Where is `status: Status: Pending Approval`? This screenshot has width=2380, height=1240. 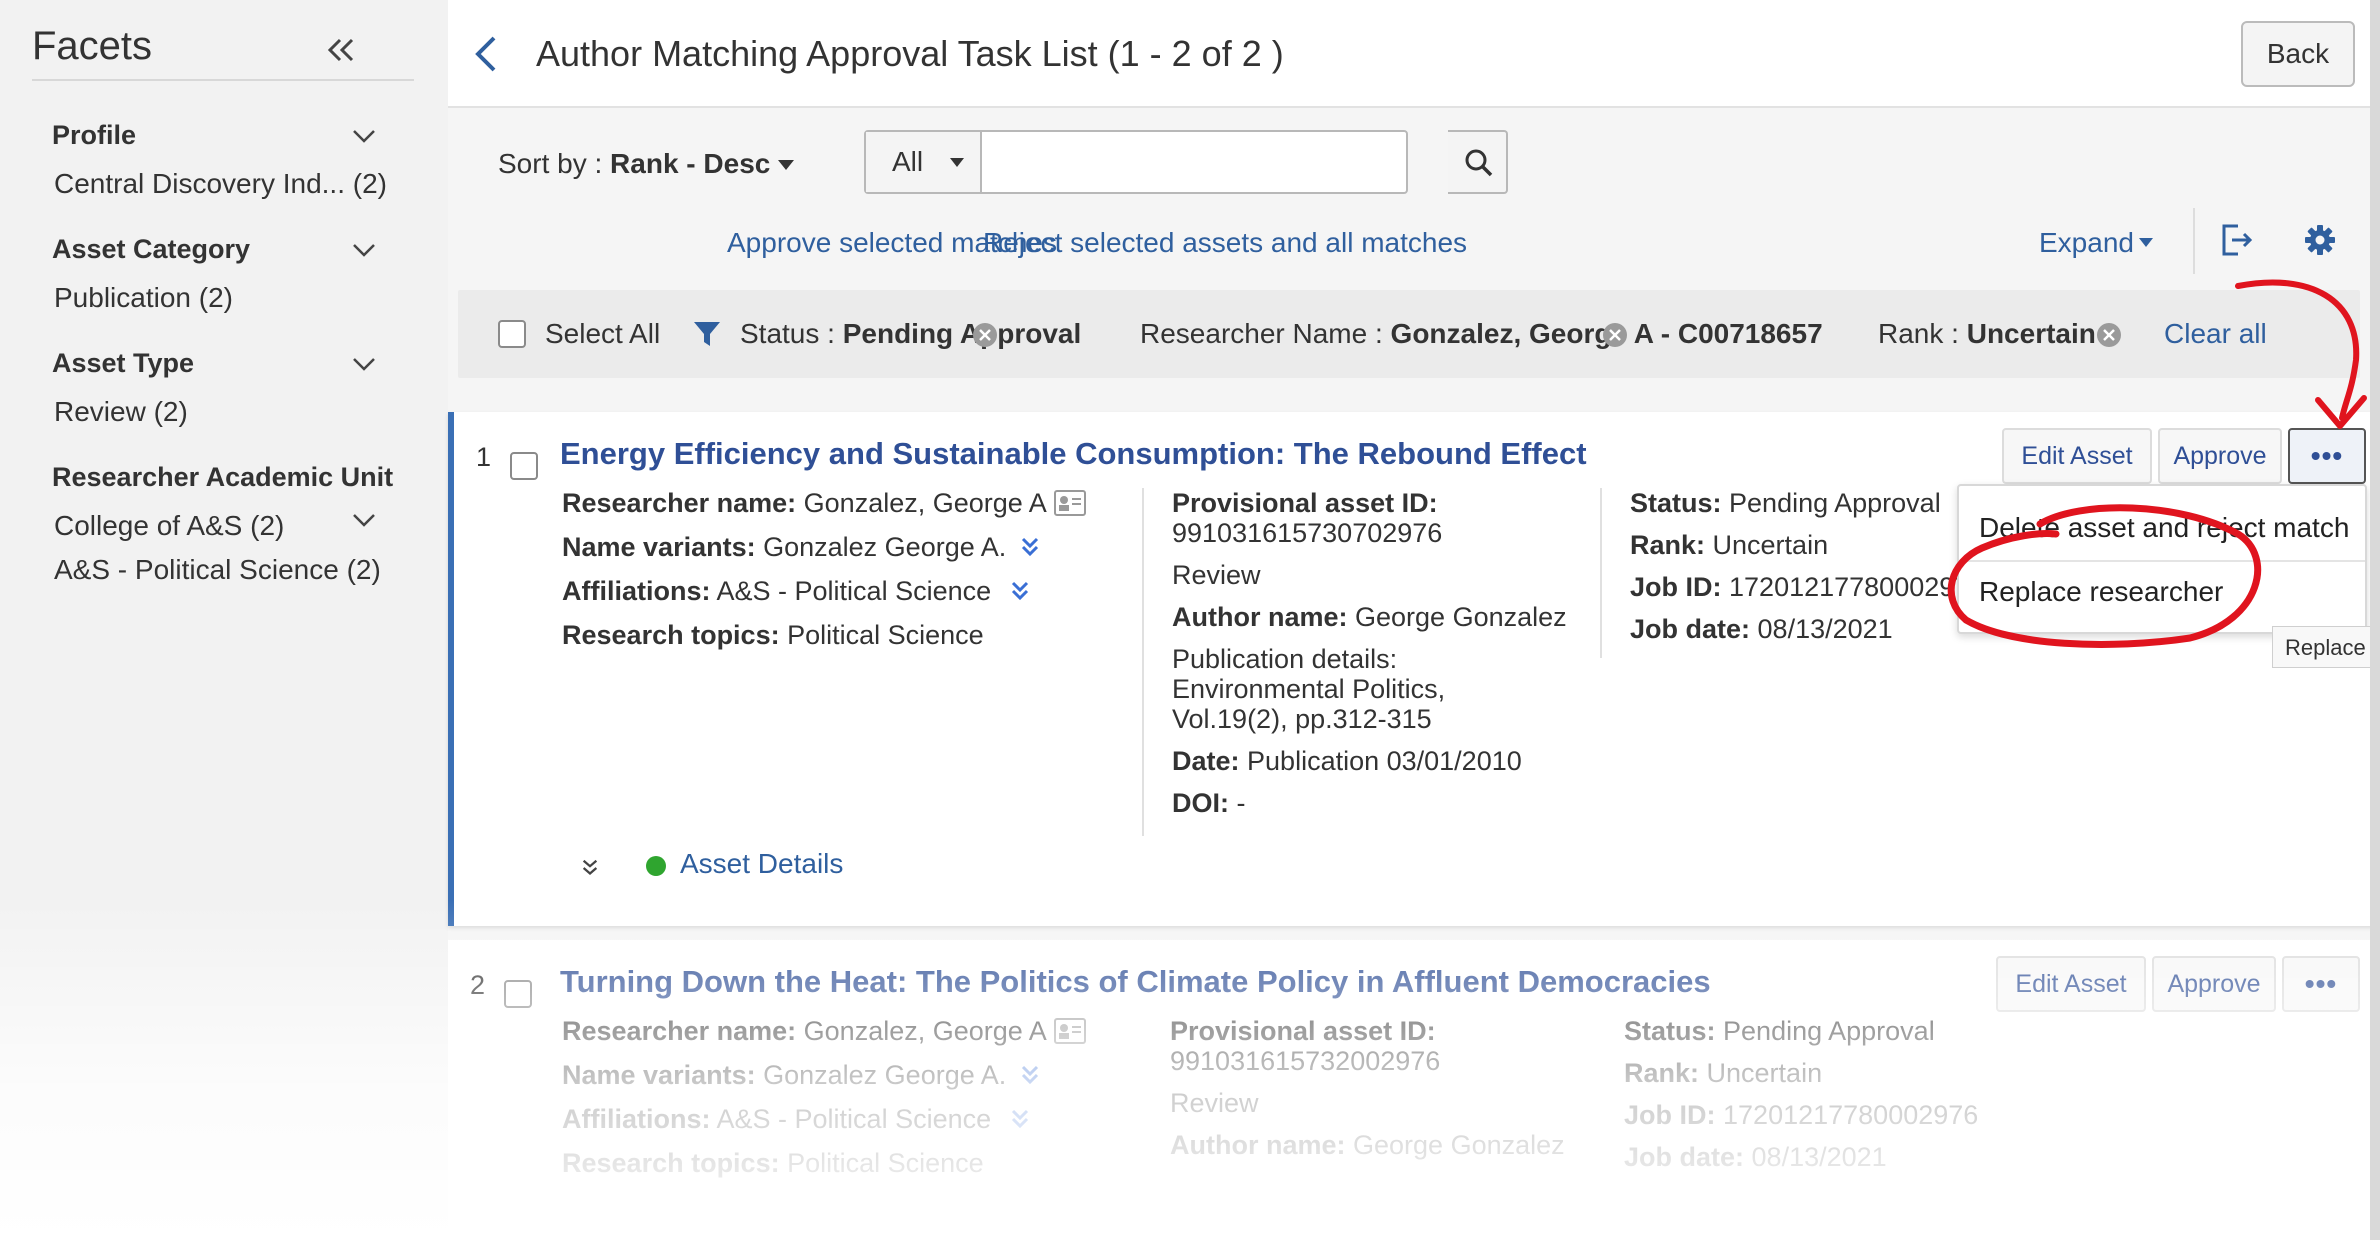 status: Status: Pending Approval is located at coordinates (1779, 1031).